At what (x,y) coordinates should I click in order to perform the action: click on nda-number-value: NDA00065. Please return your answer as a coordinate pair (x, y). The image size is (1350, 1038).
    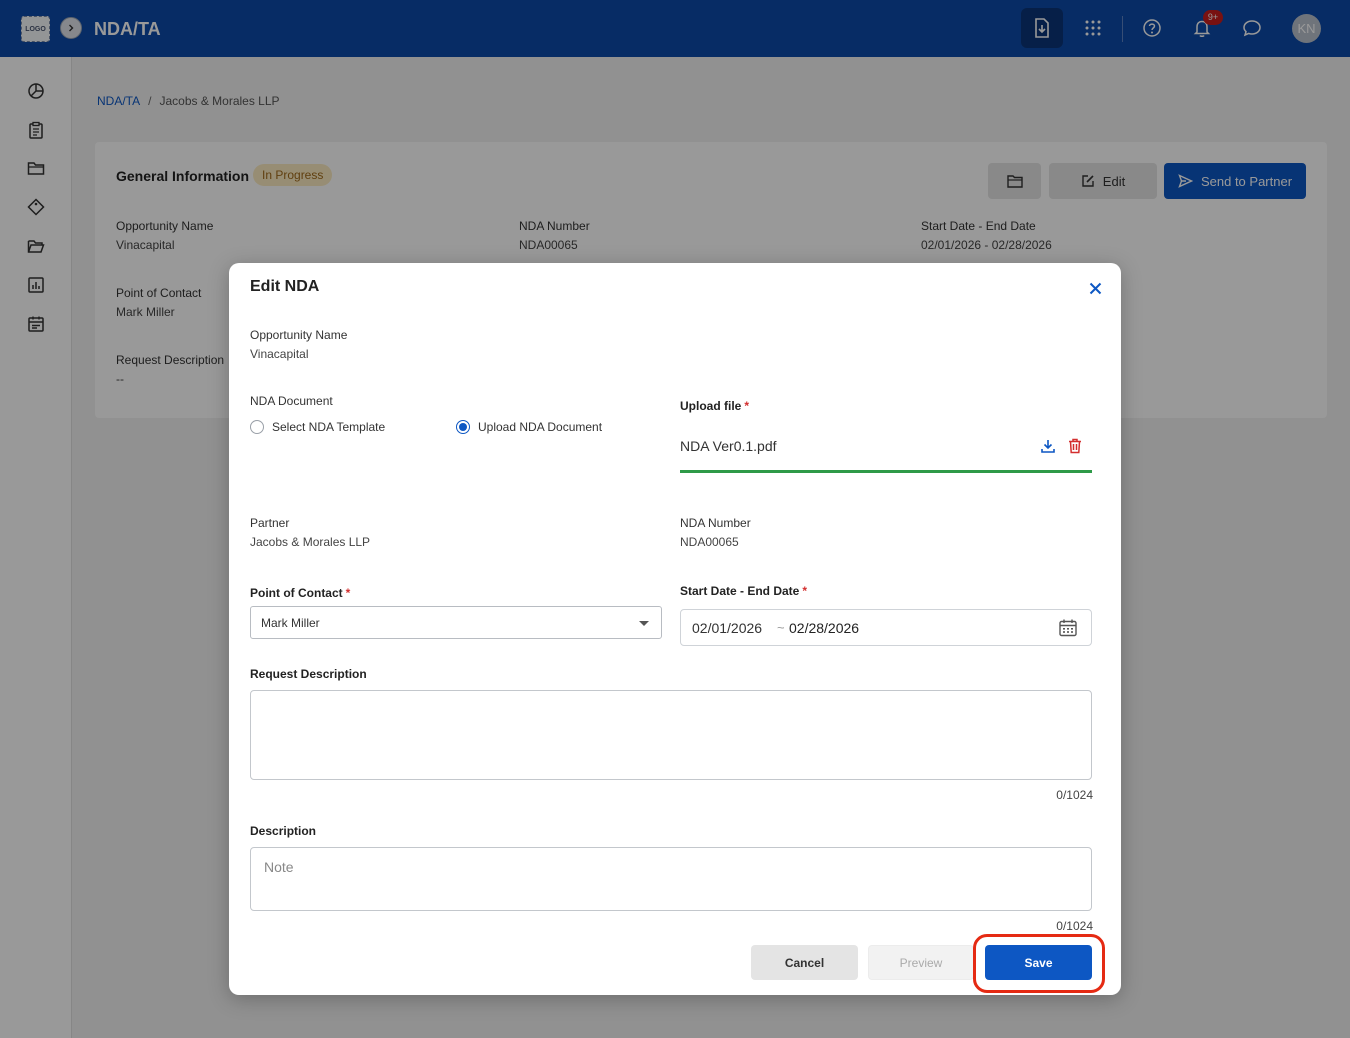
    Looking at the image, I should click on (709, 542).